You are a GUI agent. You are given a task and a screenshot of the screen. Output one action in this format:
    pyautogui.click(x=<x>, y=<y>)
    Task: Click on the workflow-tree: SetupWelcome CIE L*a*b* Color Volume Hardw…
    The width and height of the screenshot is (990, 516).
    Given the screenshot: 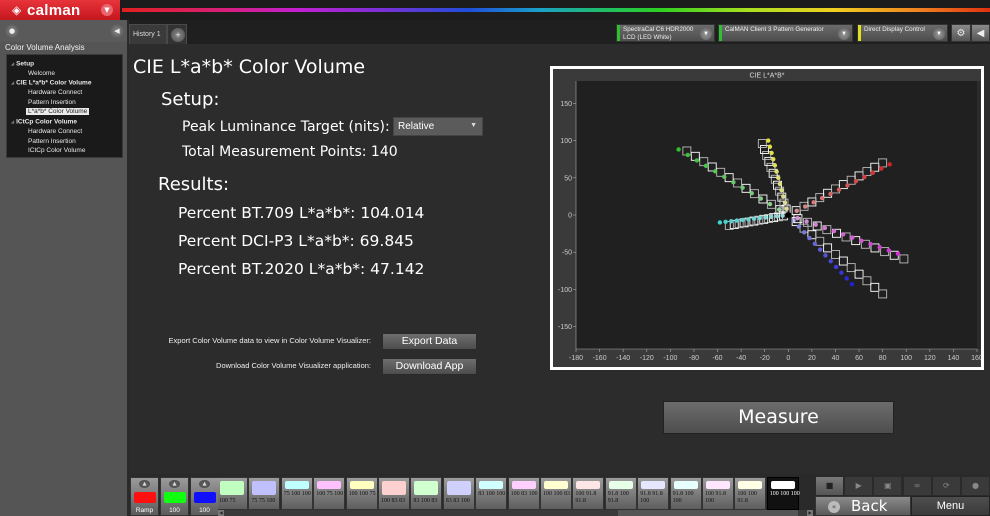 What is the action you would take?
    pyautogui.click(x=64, y=106)
    